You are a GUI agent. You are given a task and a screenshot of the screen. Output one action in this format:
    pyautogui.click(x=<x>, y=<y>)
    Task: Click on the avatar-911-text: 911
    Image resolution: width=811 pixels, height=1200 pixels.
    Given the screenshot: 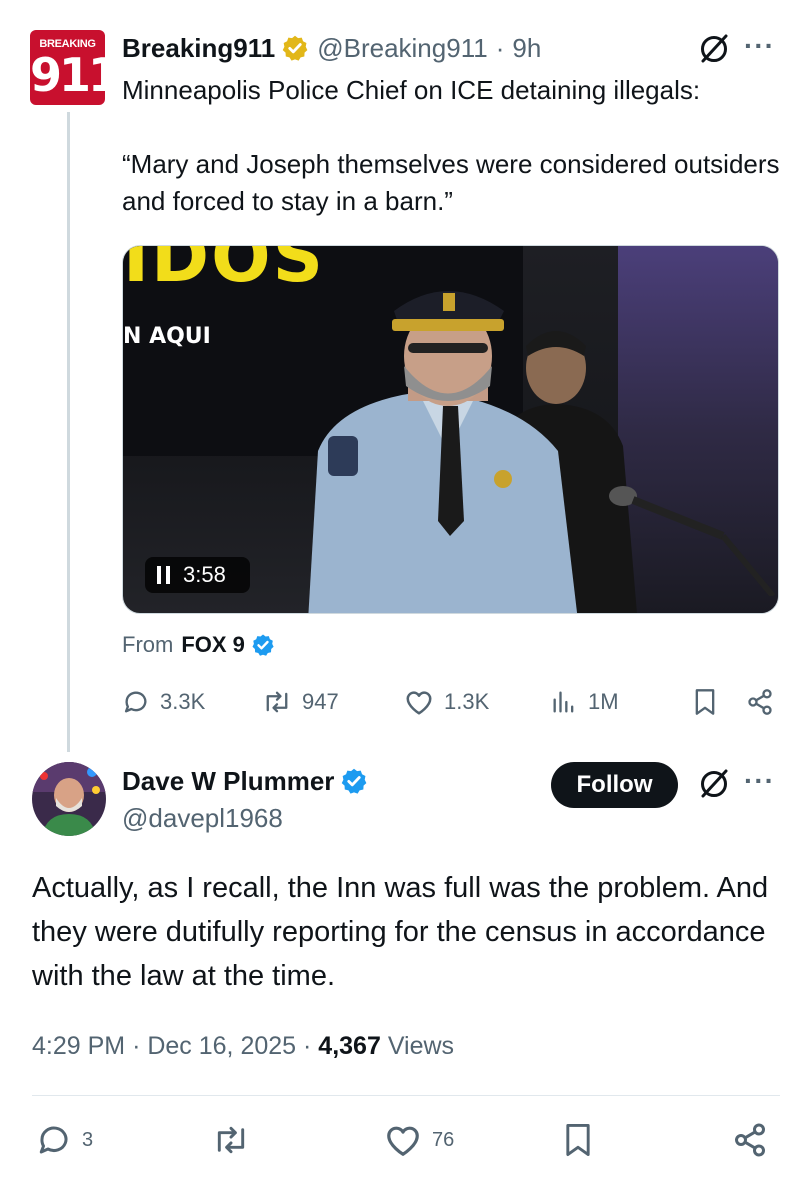 What is the action you would take?
    pyautogui.click(x=67, y=75)
    